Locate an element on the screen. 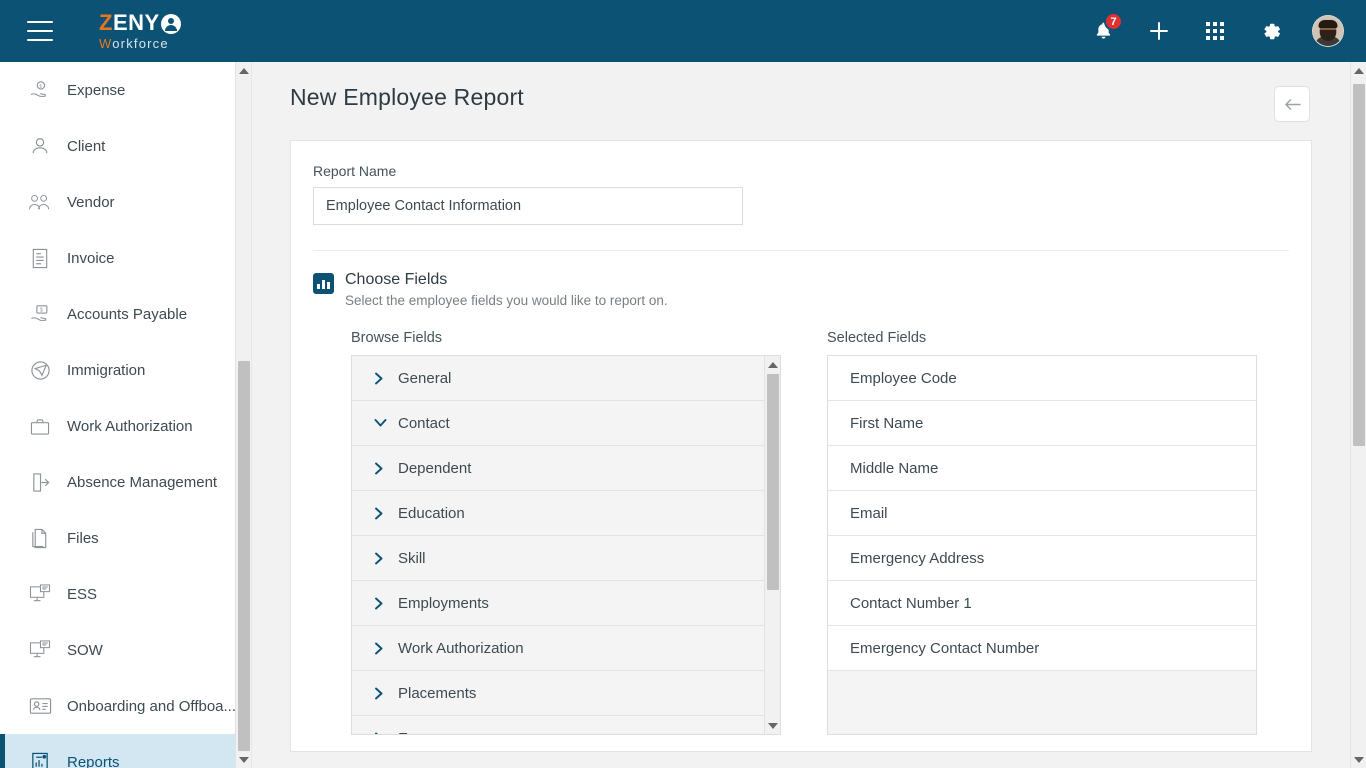 This screenshot has height=768, width=1366. vendor-icon is located at coordinates (40, 202).